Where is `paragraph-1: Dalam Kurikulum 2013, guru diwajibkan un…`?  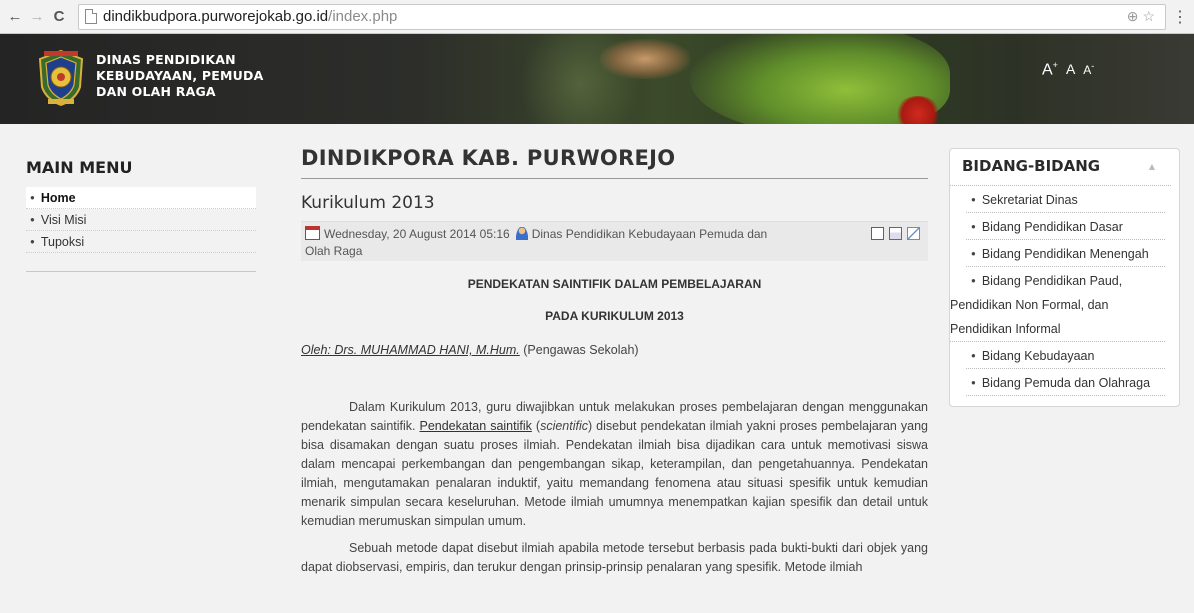
paragraph-1: Dalam Kurikulum 2013, guru diwajibkan un… is located at coordinates (614, 464).